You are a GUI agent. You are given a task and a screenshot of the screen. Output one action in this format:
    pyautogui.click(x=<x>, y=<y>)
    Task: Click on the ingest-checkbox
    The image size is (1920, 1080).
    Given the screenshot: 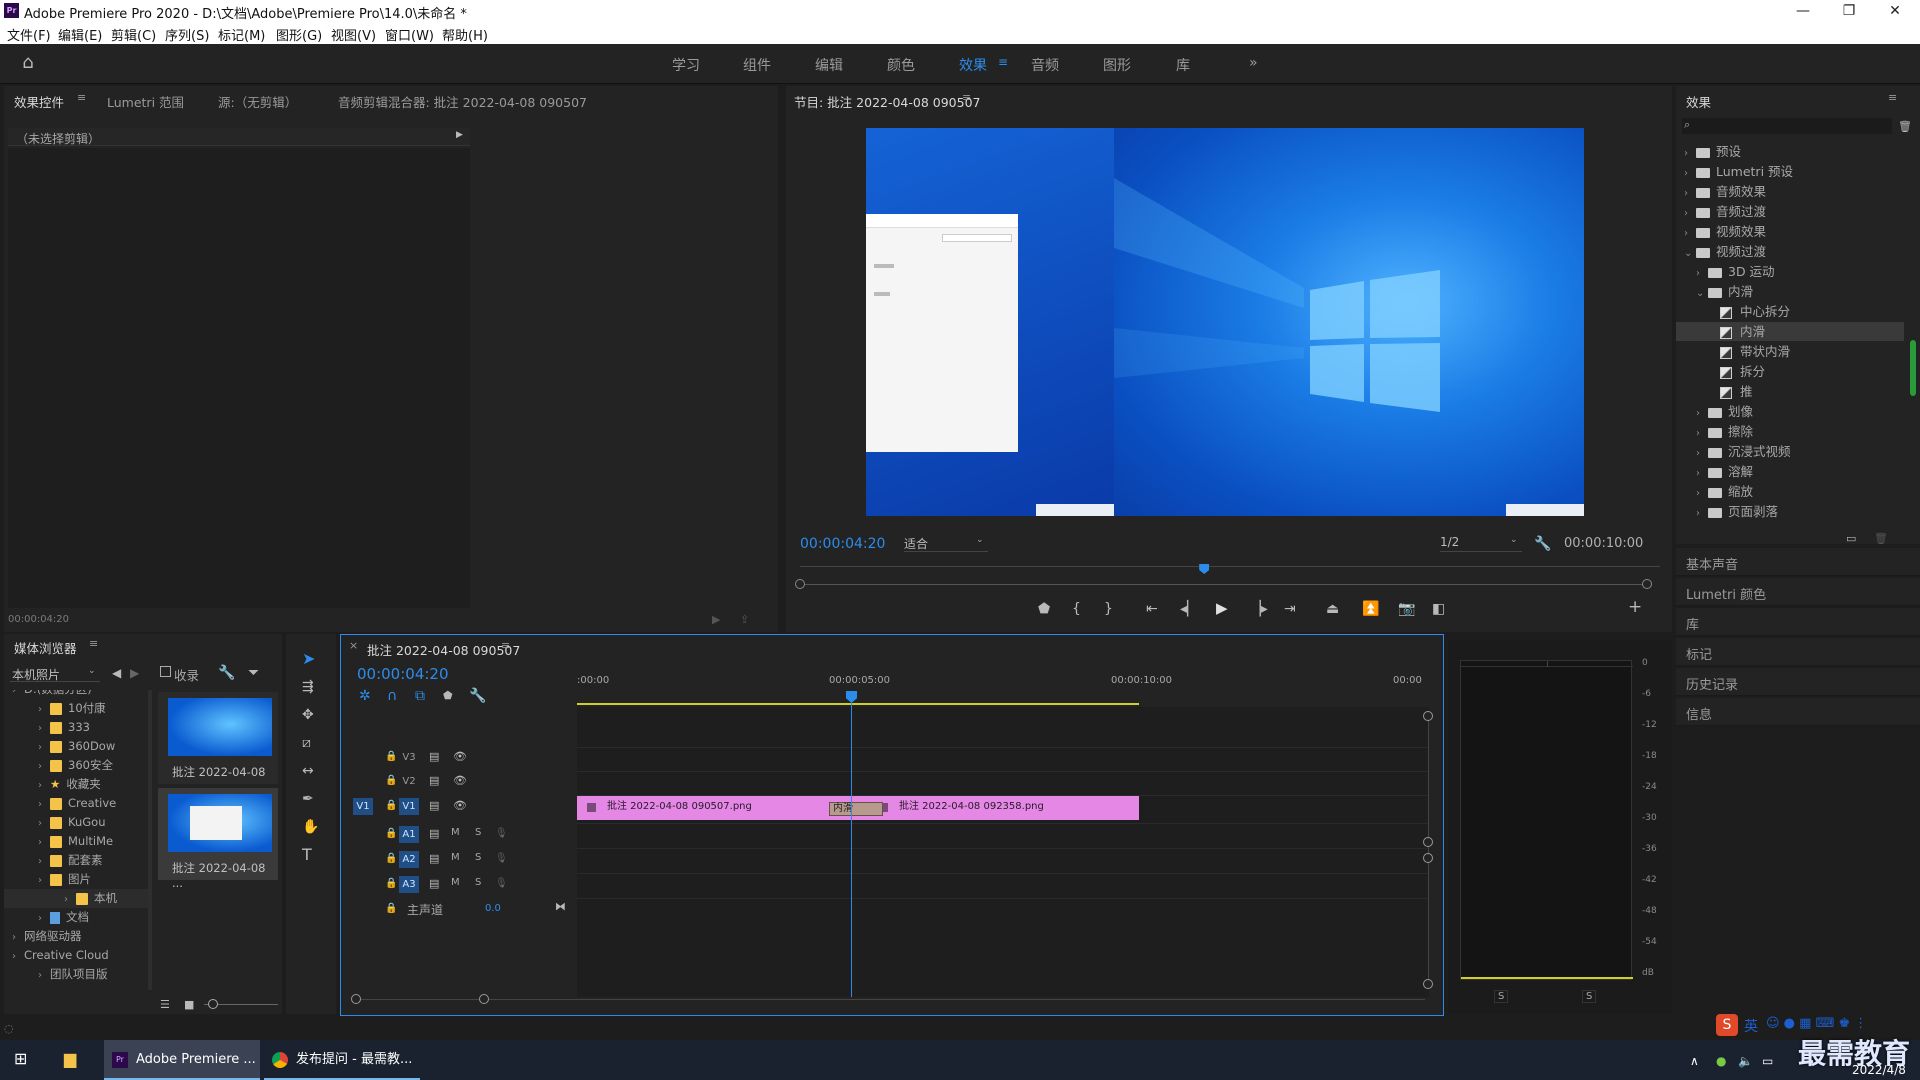 What is the action you would take?
    pyautogui.click(x=165, y=671)
    